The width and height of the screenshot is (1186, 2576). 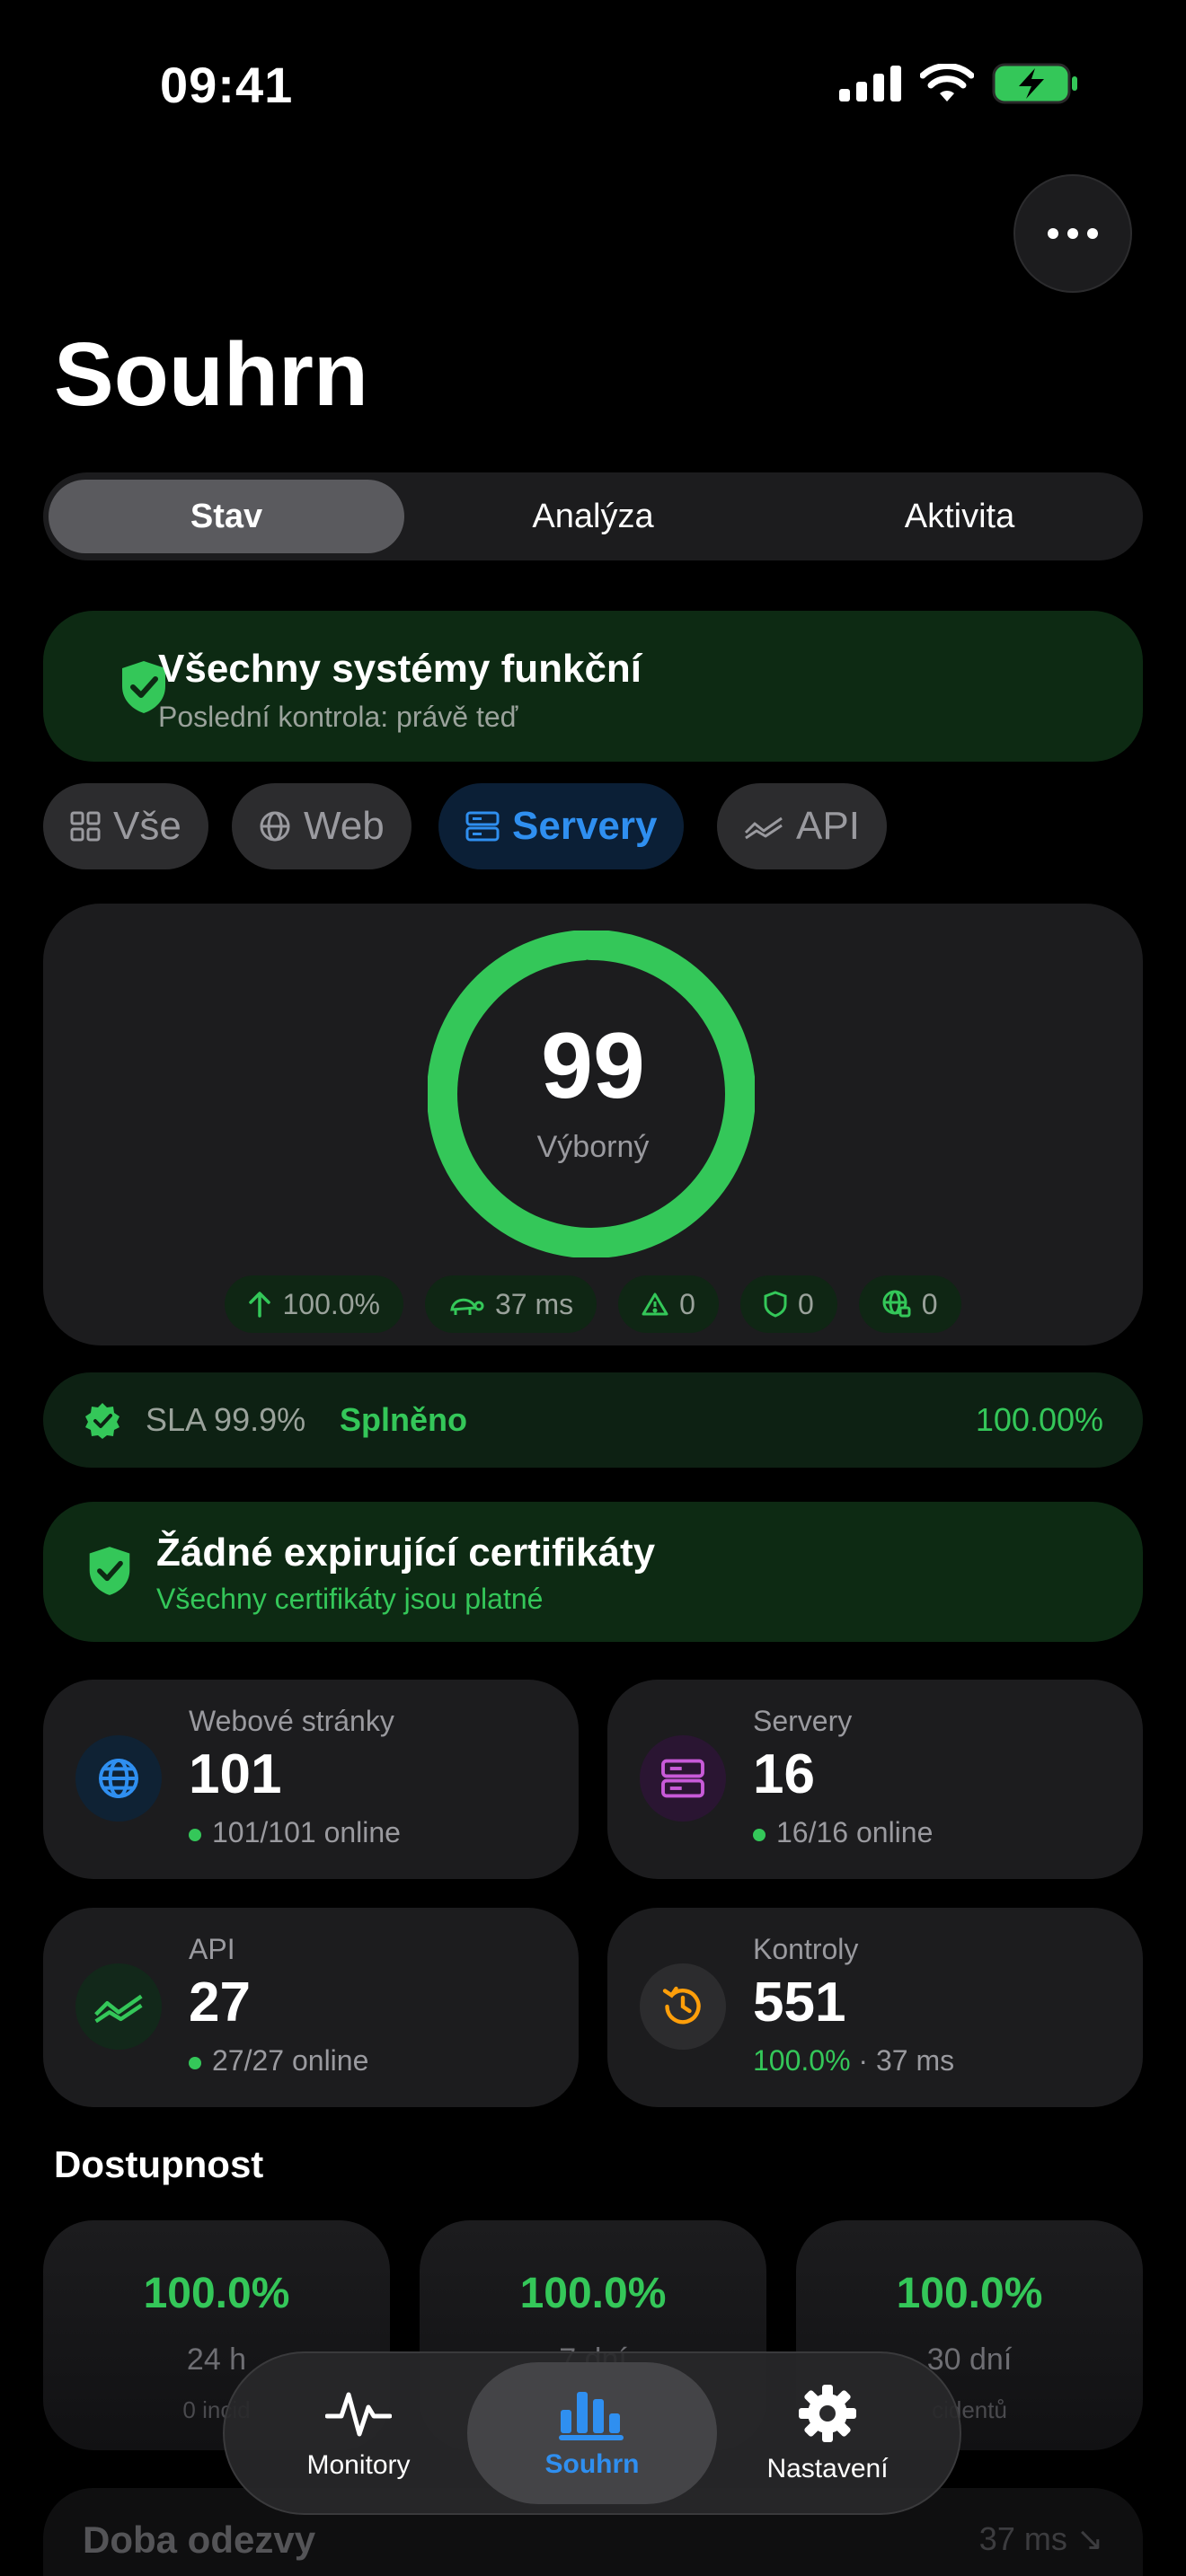 What do you see at coordinates (1072, 233) in the screenshot?
I see `more-button` at bounding box center [1072, 233].